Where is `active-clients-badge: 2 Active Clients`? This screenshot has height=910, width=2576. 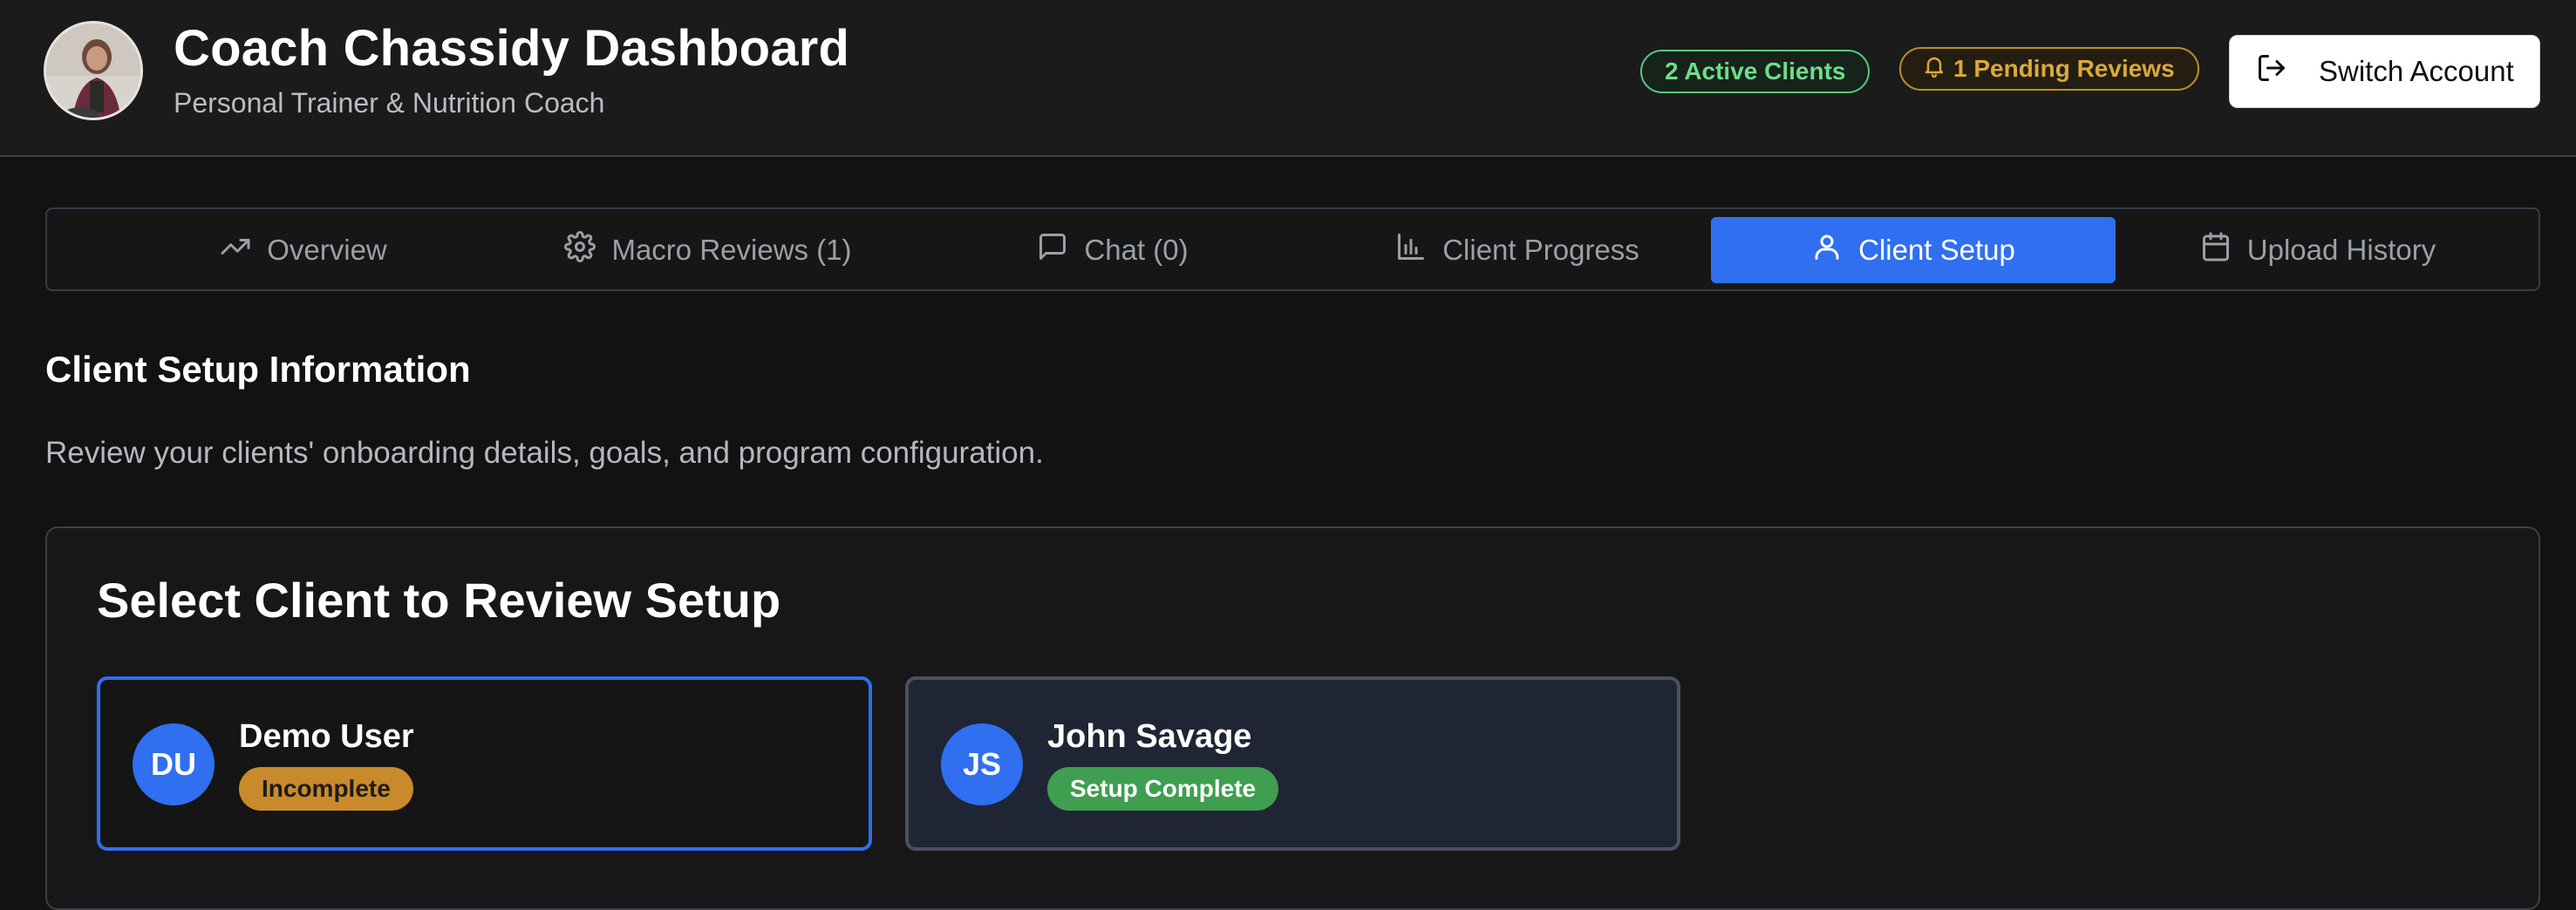
active-clients-badge: 2 Active Clients is located at coordinates (1756, 71).